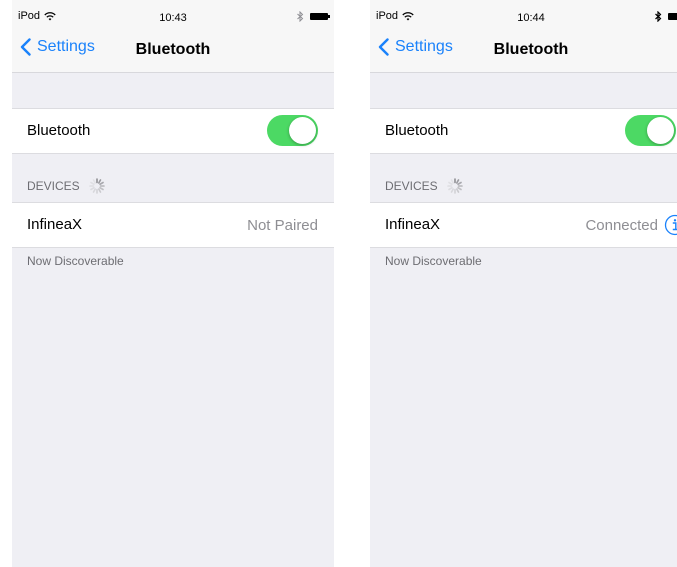  I want to click on info-icon, so click(670, 225).